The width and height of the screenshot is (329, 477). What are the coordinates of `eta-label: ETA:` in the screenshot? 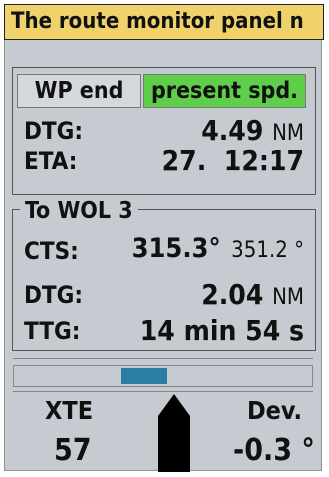 It's located at (51, 161).